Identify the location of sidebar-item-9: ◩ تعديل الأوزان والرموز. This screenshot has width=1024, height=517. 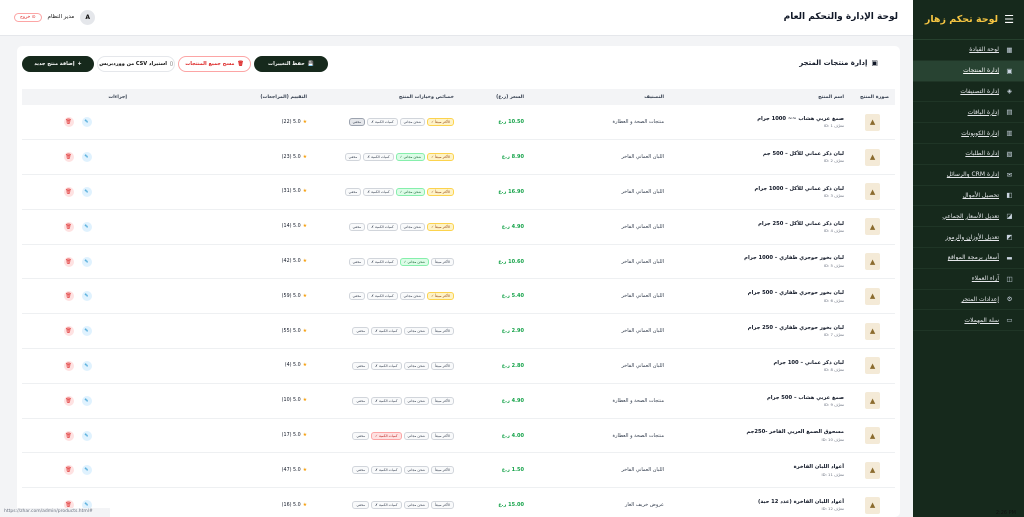
(968, 237).